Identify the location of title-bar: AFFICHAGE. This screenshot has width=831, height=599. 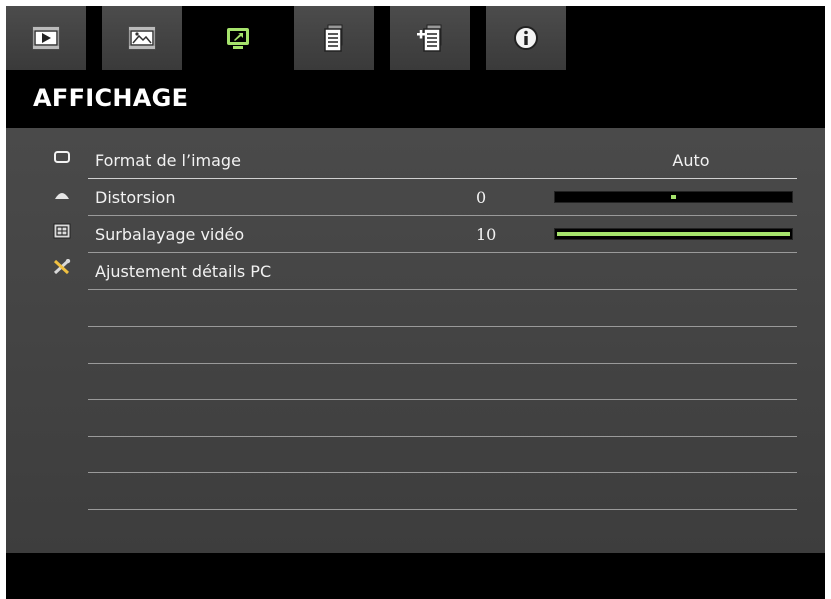
(415, 99).